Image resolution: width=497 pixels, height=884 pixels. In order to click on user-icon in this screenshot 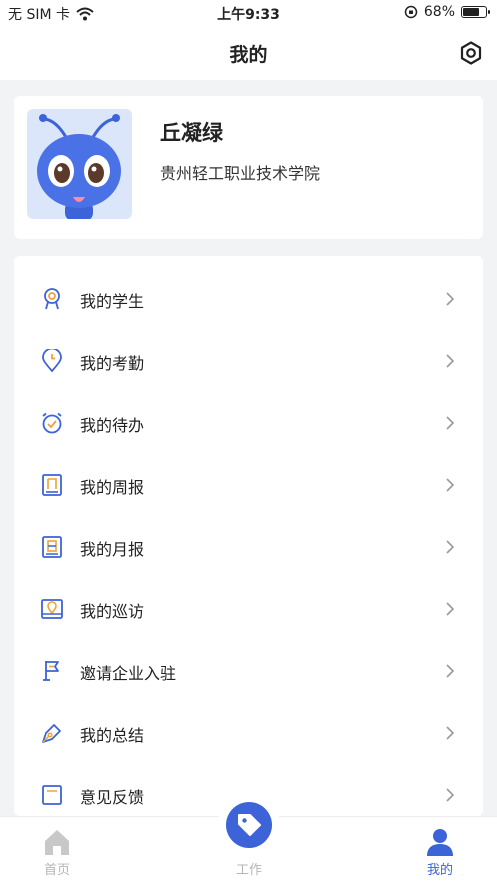, I will do `click(440, 842)`.